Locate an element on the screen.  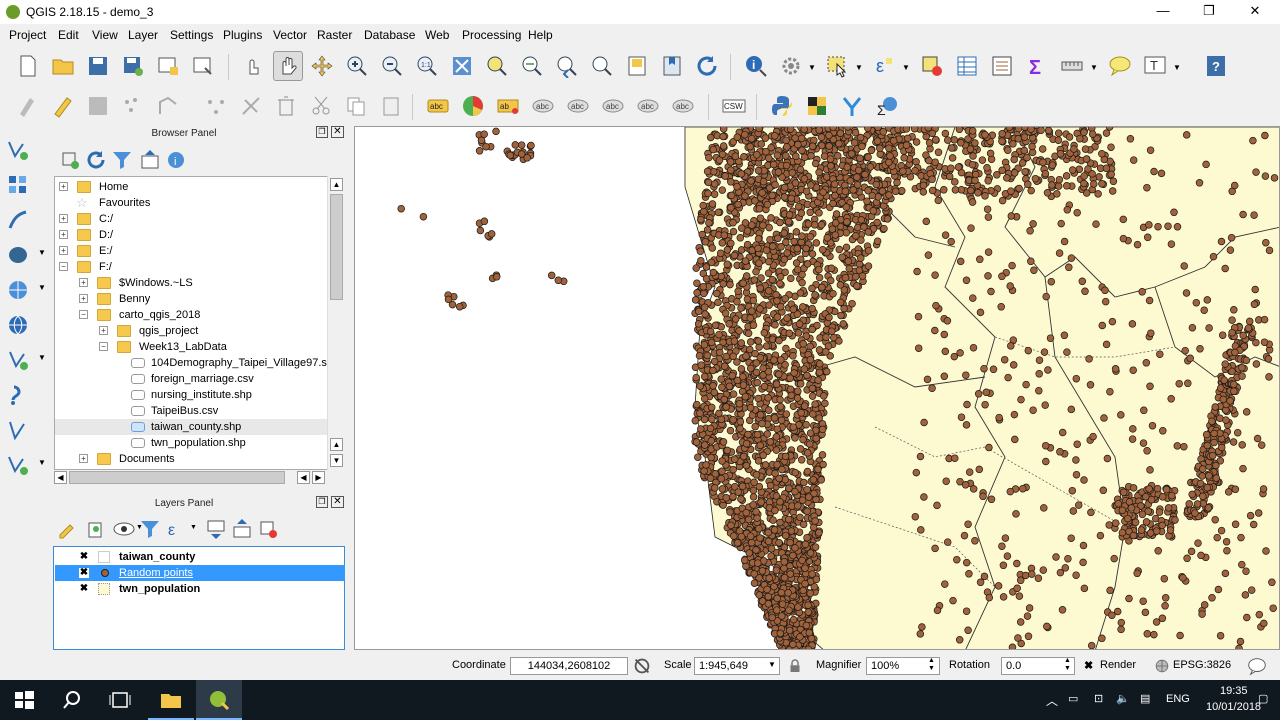
wms-dropdown-icon: ▼ is located at coordinates (42, 287).